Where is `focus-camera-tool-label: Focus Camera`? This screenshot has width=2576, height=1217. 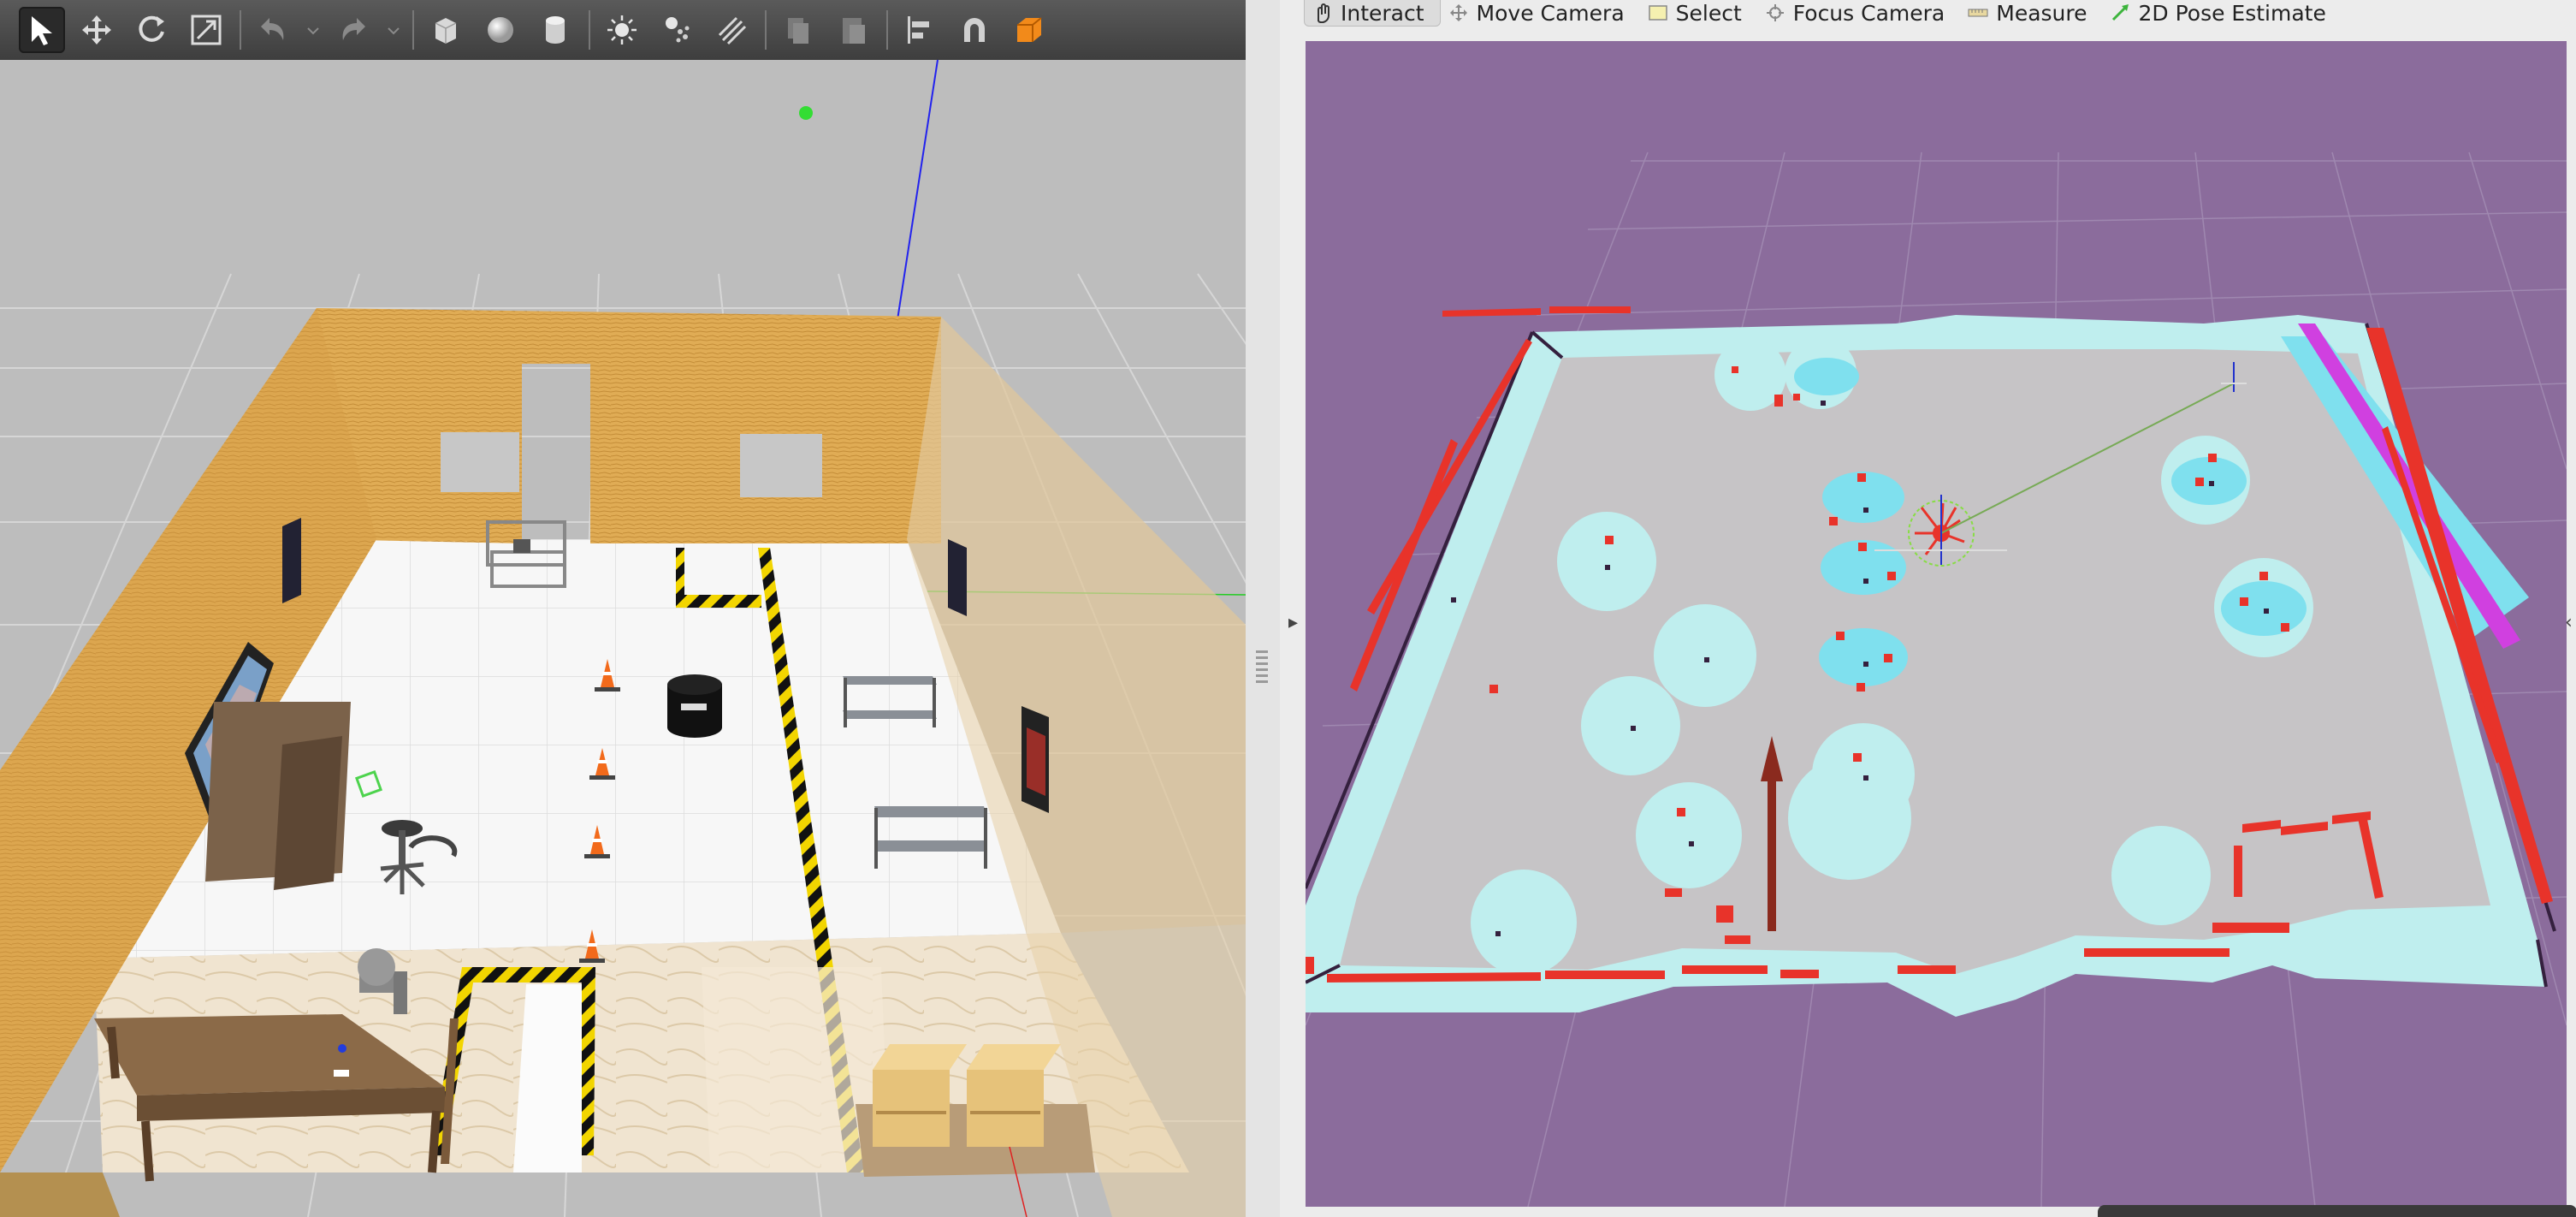 focus-camera-tool-label: Focus Camera is located at coordinates (1868, 13).